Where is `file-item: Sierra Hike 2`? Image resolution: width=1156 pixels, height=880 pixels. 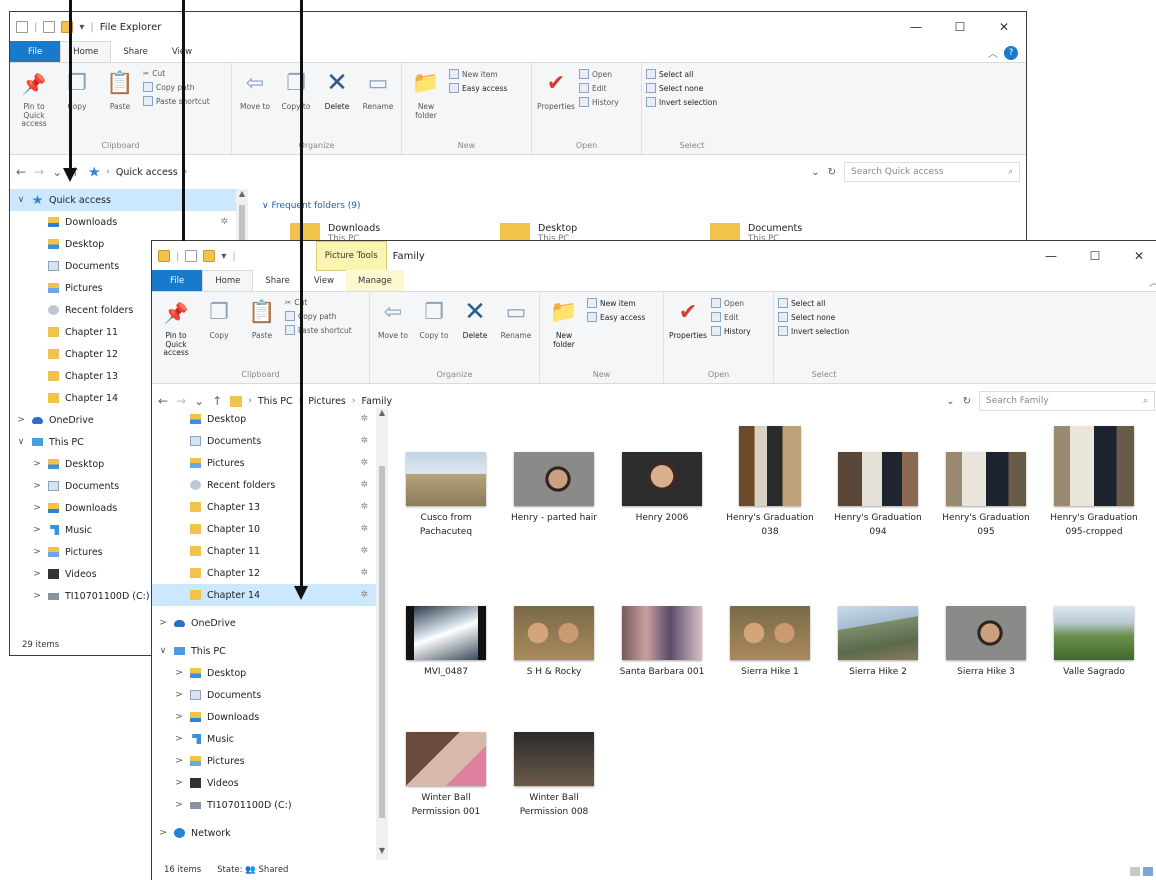
file-item: Sierra Hike 2 is located at coordinates (878, 643).